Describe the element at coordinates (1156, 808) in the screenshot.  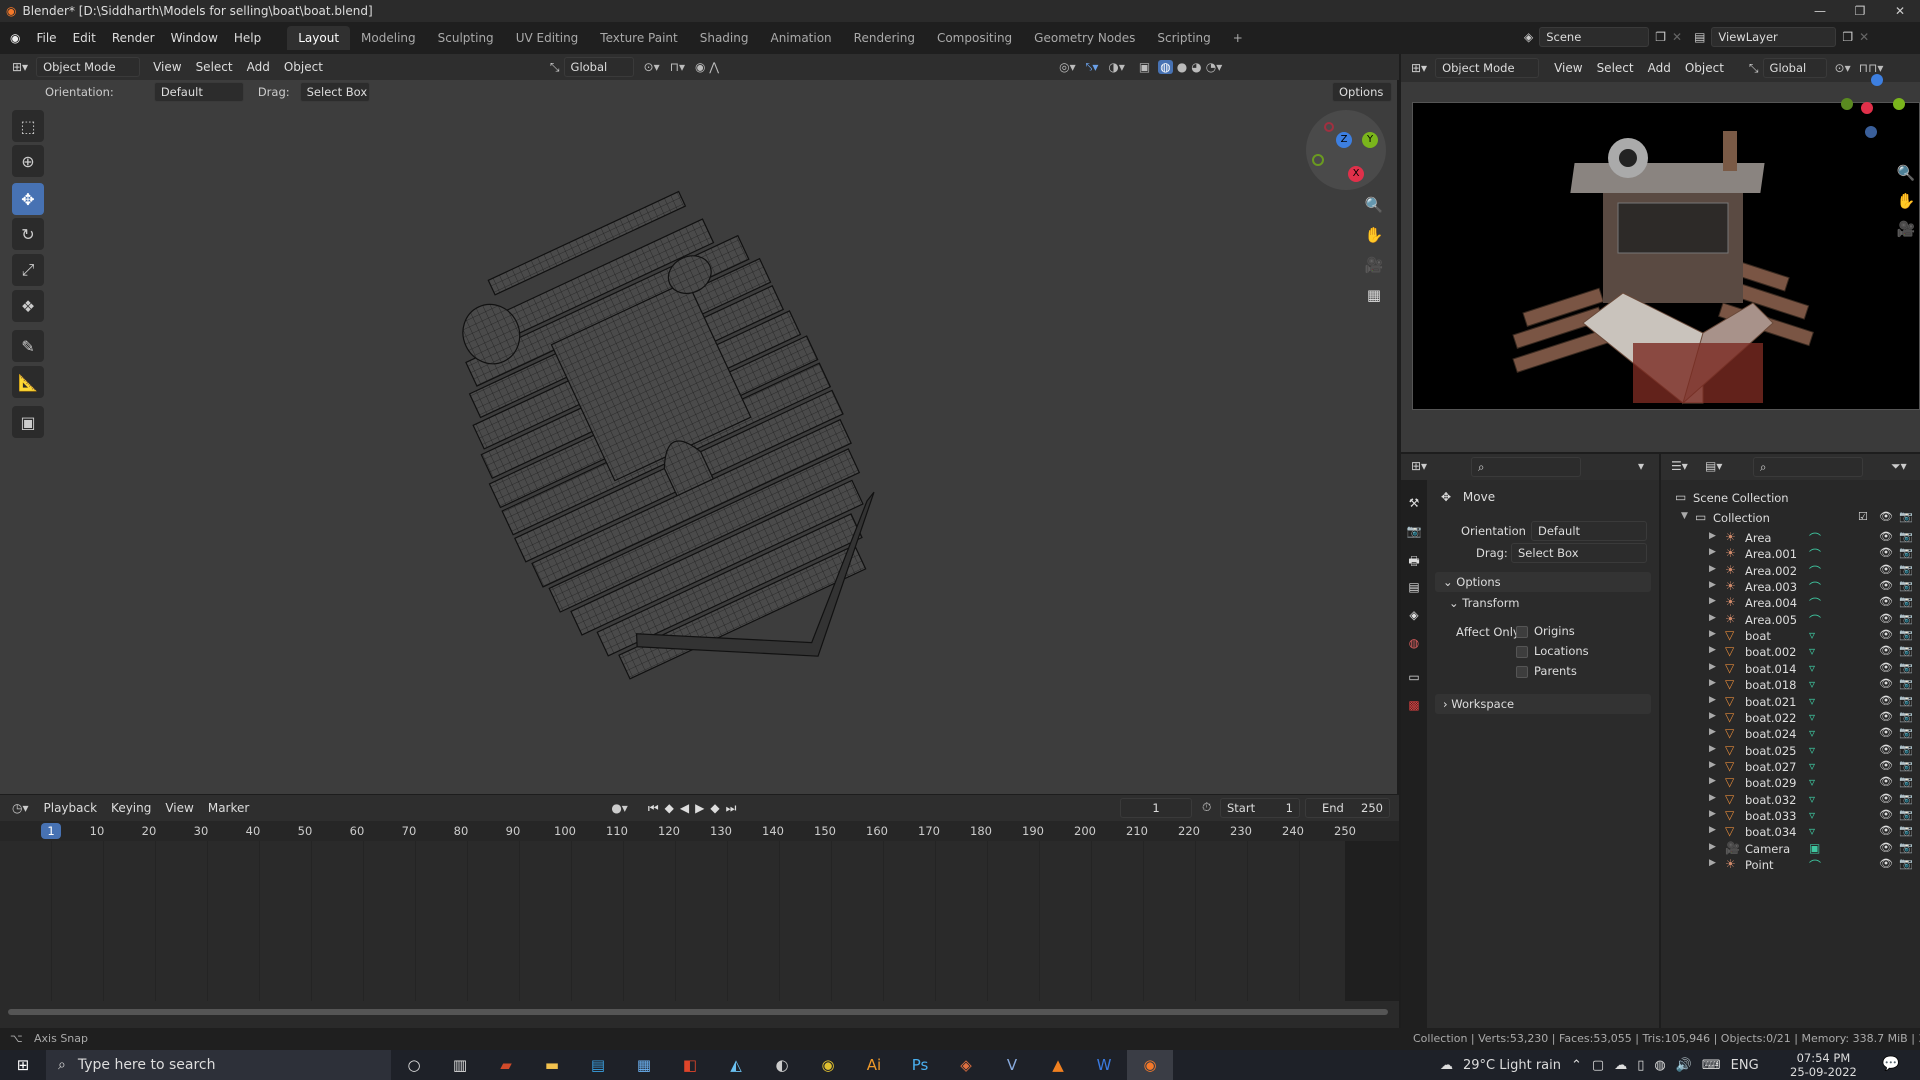
I see `current-frame-field: 1` at that location.